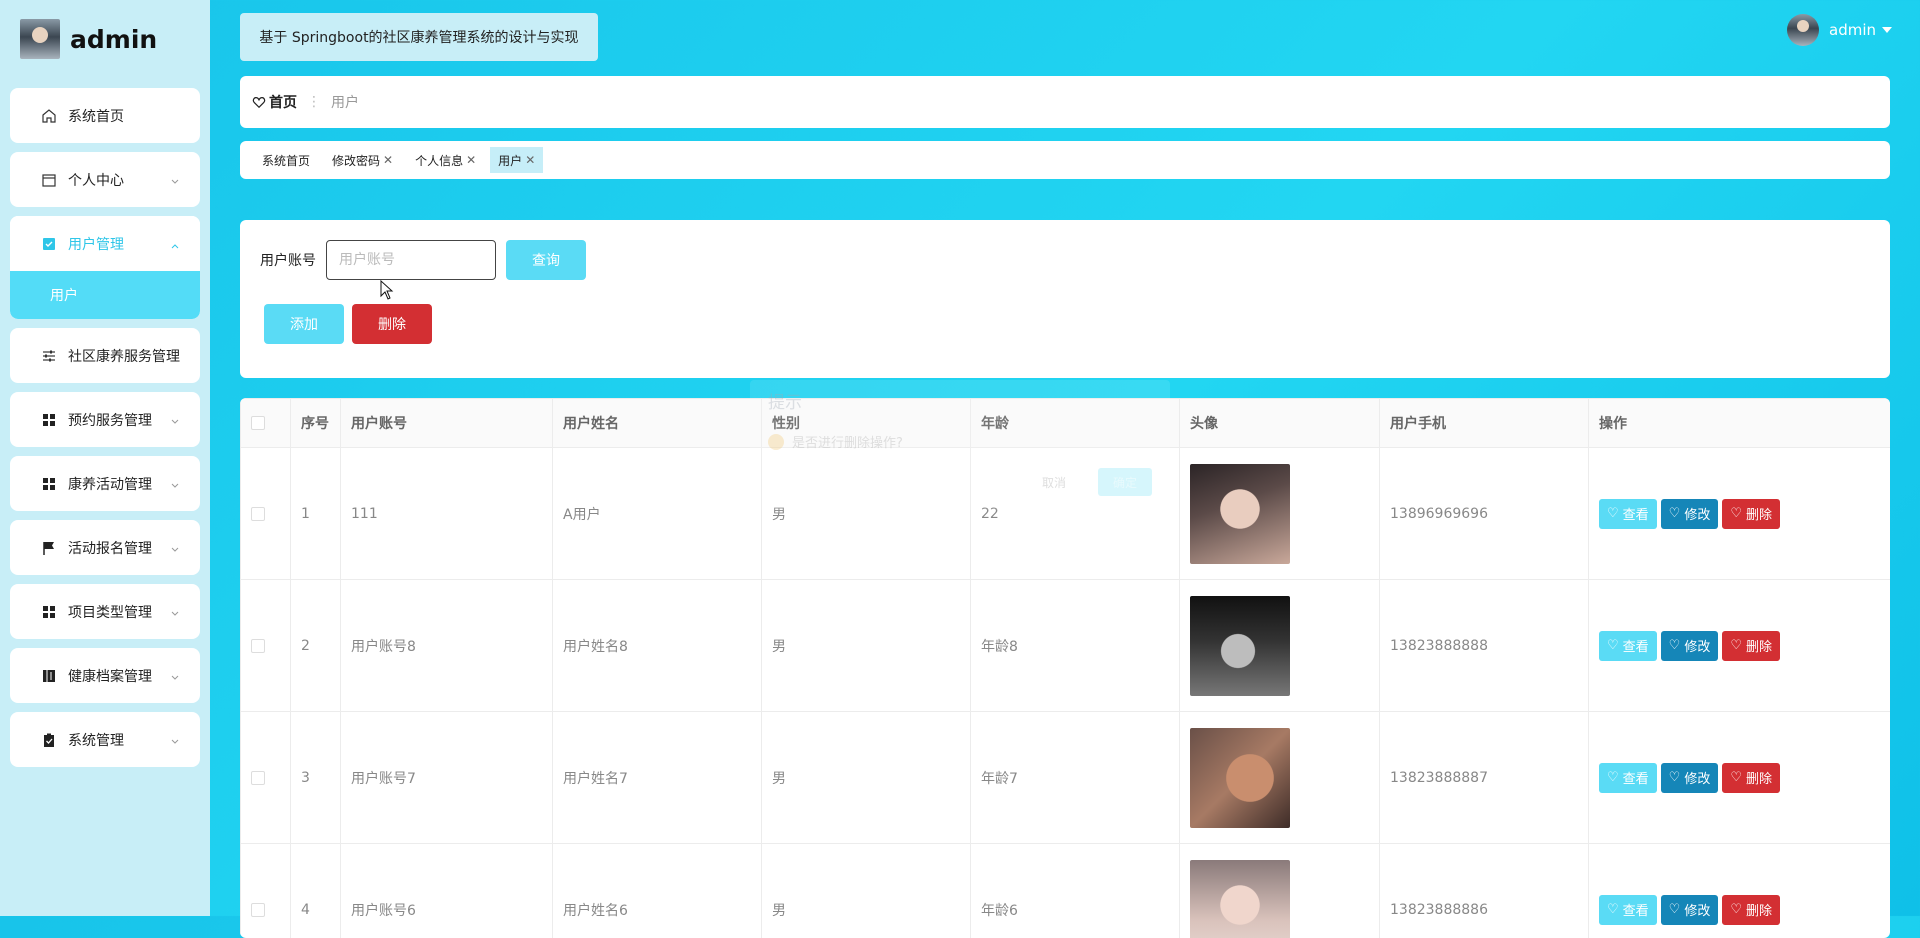  Describe the element at coordinates (110, 612) in the screenshot. I see `sidebar-item-label: 项目类型管理` at that location.